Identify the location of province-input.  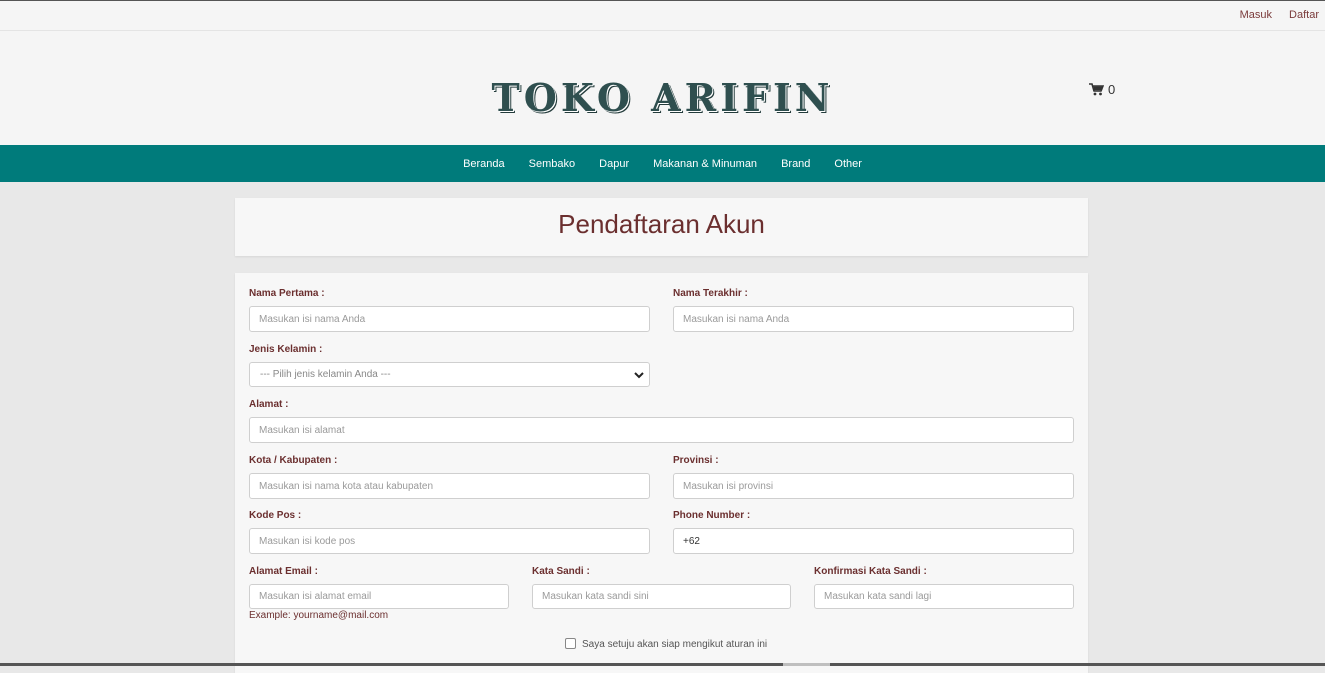
(873, 486).